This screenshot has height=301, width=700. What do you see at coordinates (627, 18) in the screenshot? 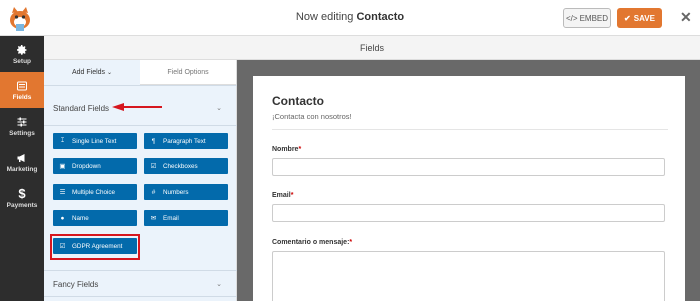
I see `check-icon: ✔` at bounding box center [627, 18].